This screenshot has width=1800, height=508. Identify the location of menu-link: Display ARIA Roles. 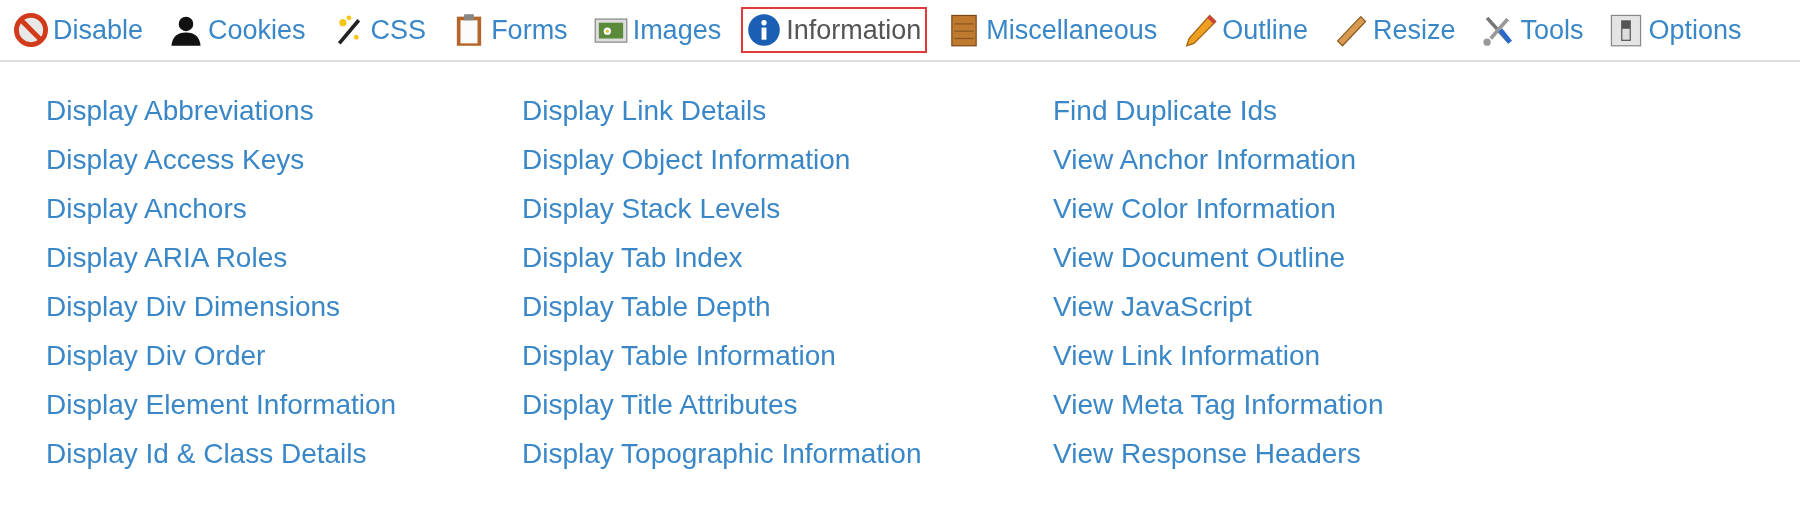
(167, 258).